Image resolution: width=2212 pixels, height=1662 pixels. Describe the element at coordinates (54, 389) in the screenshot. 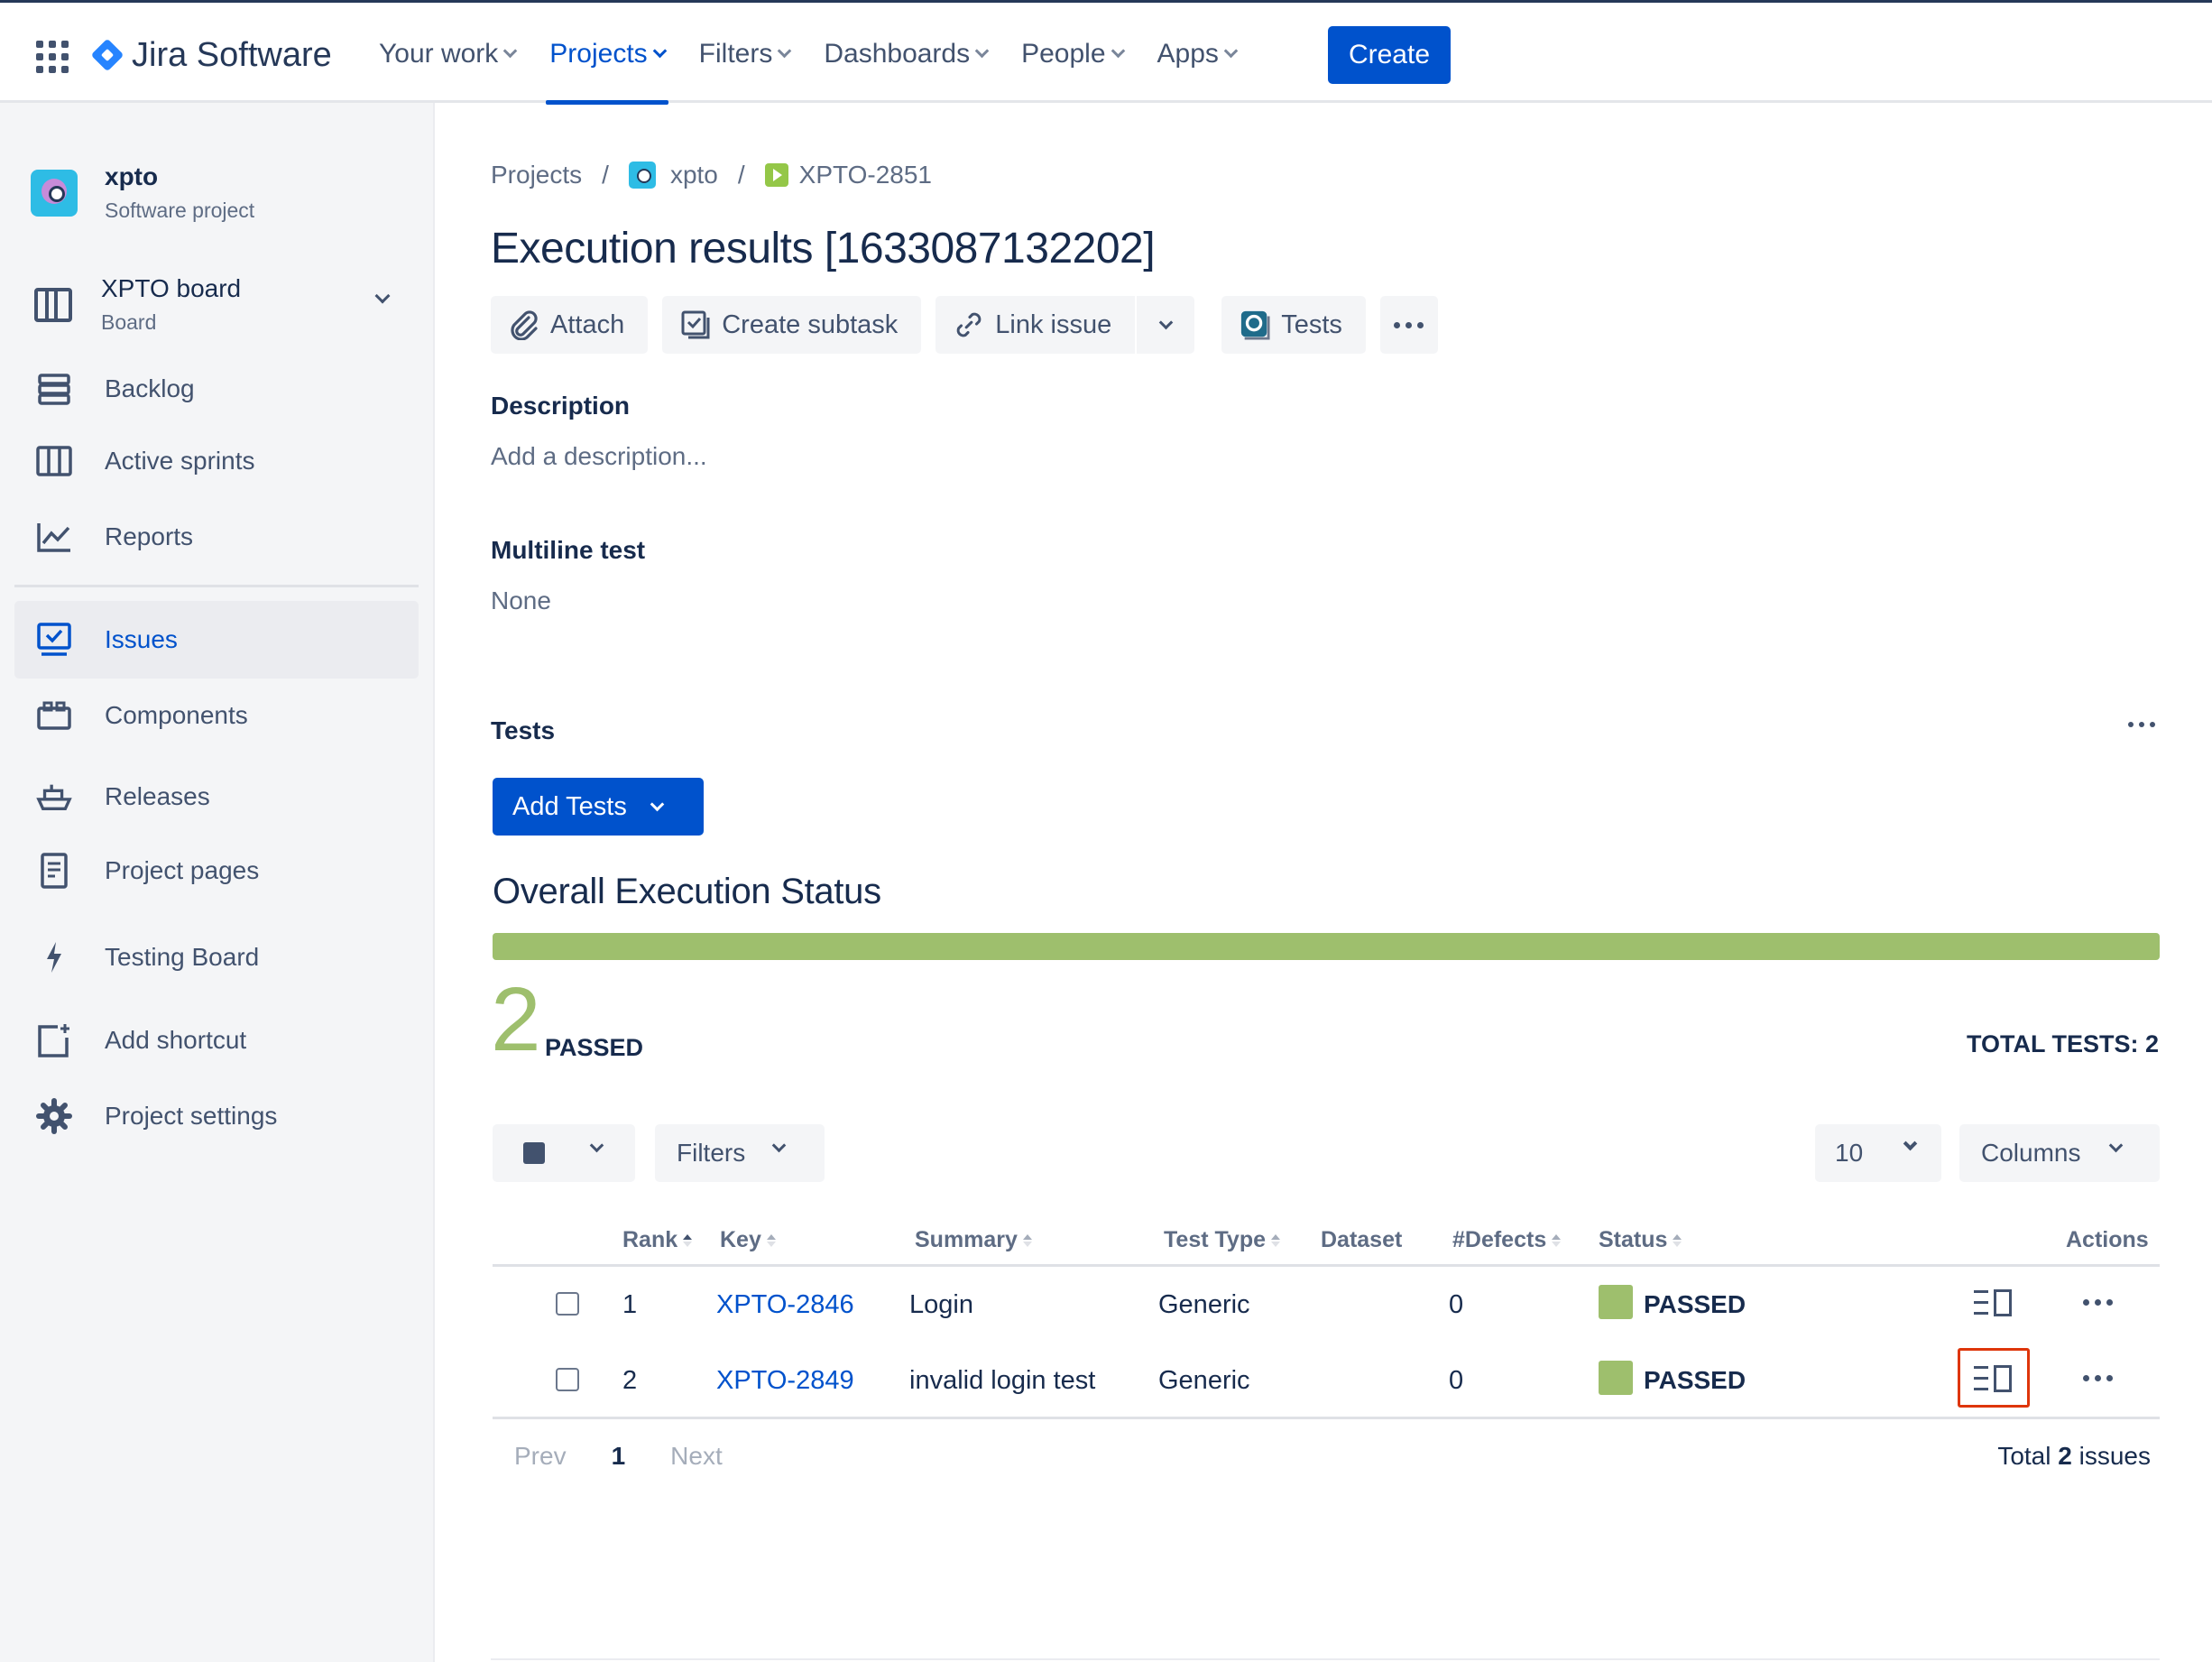

I see `backlog-icon` at that location.